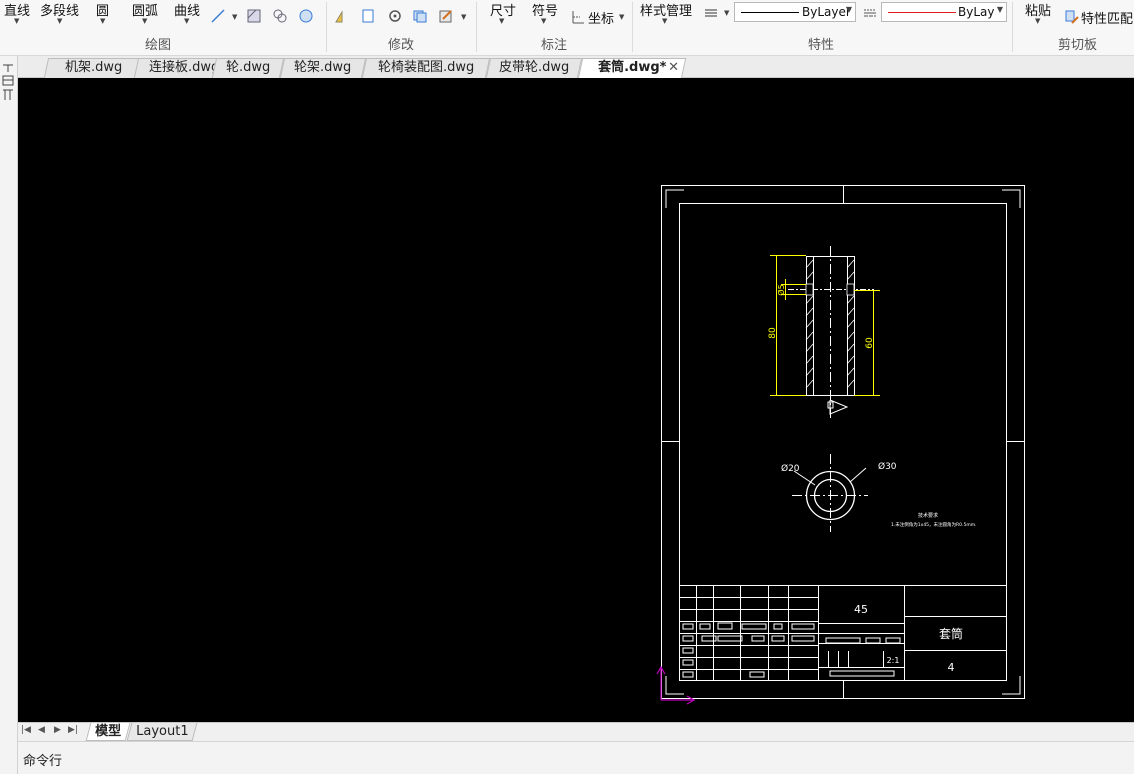 The image size is (1134, 774). Describe the element at coordinates (773, 333) in the screenshot. I see `dim-80-label: 80` at that location.